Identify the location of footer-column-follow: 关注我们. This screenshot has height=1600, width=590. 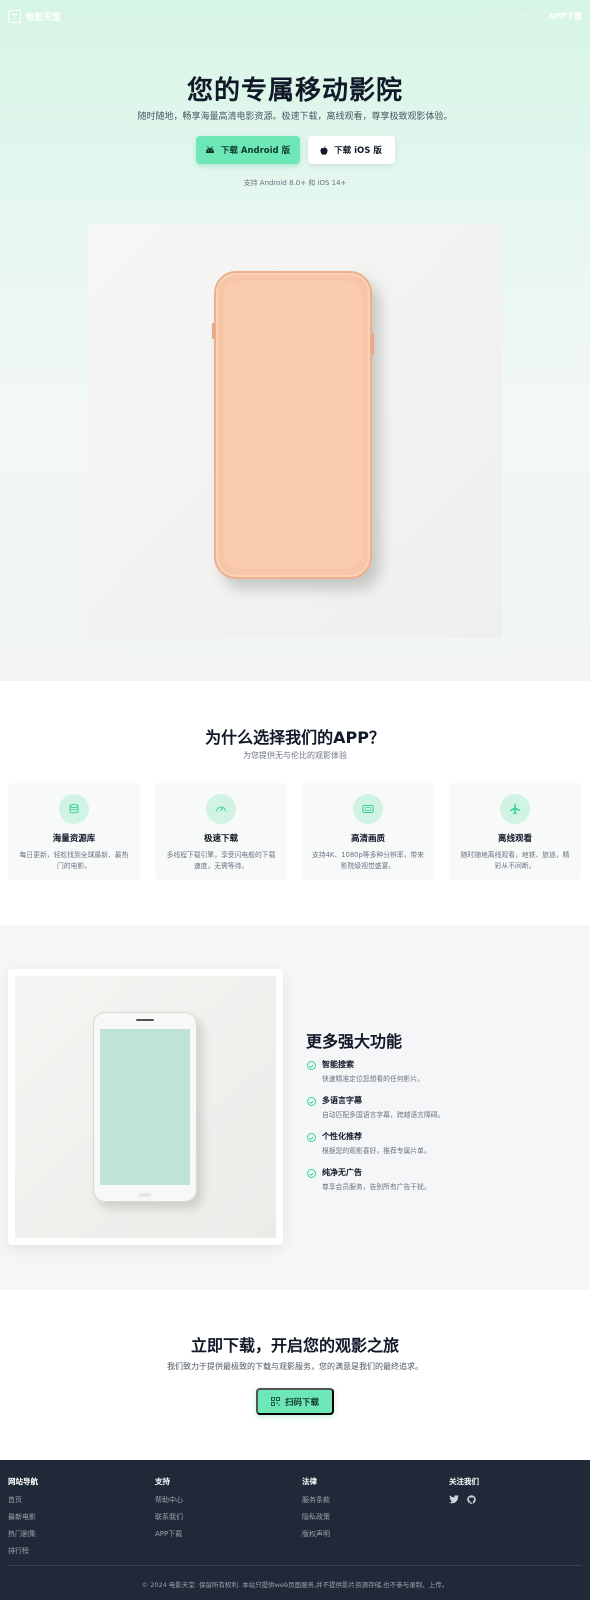
(519, 1519).